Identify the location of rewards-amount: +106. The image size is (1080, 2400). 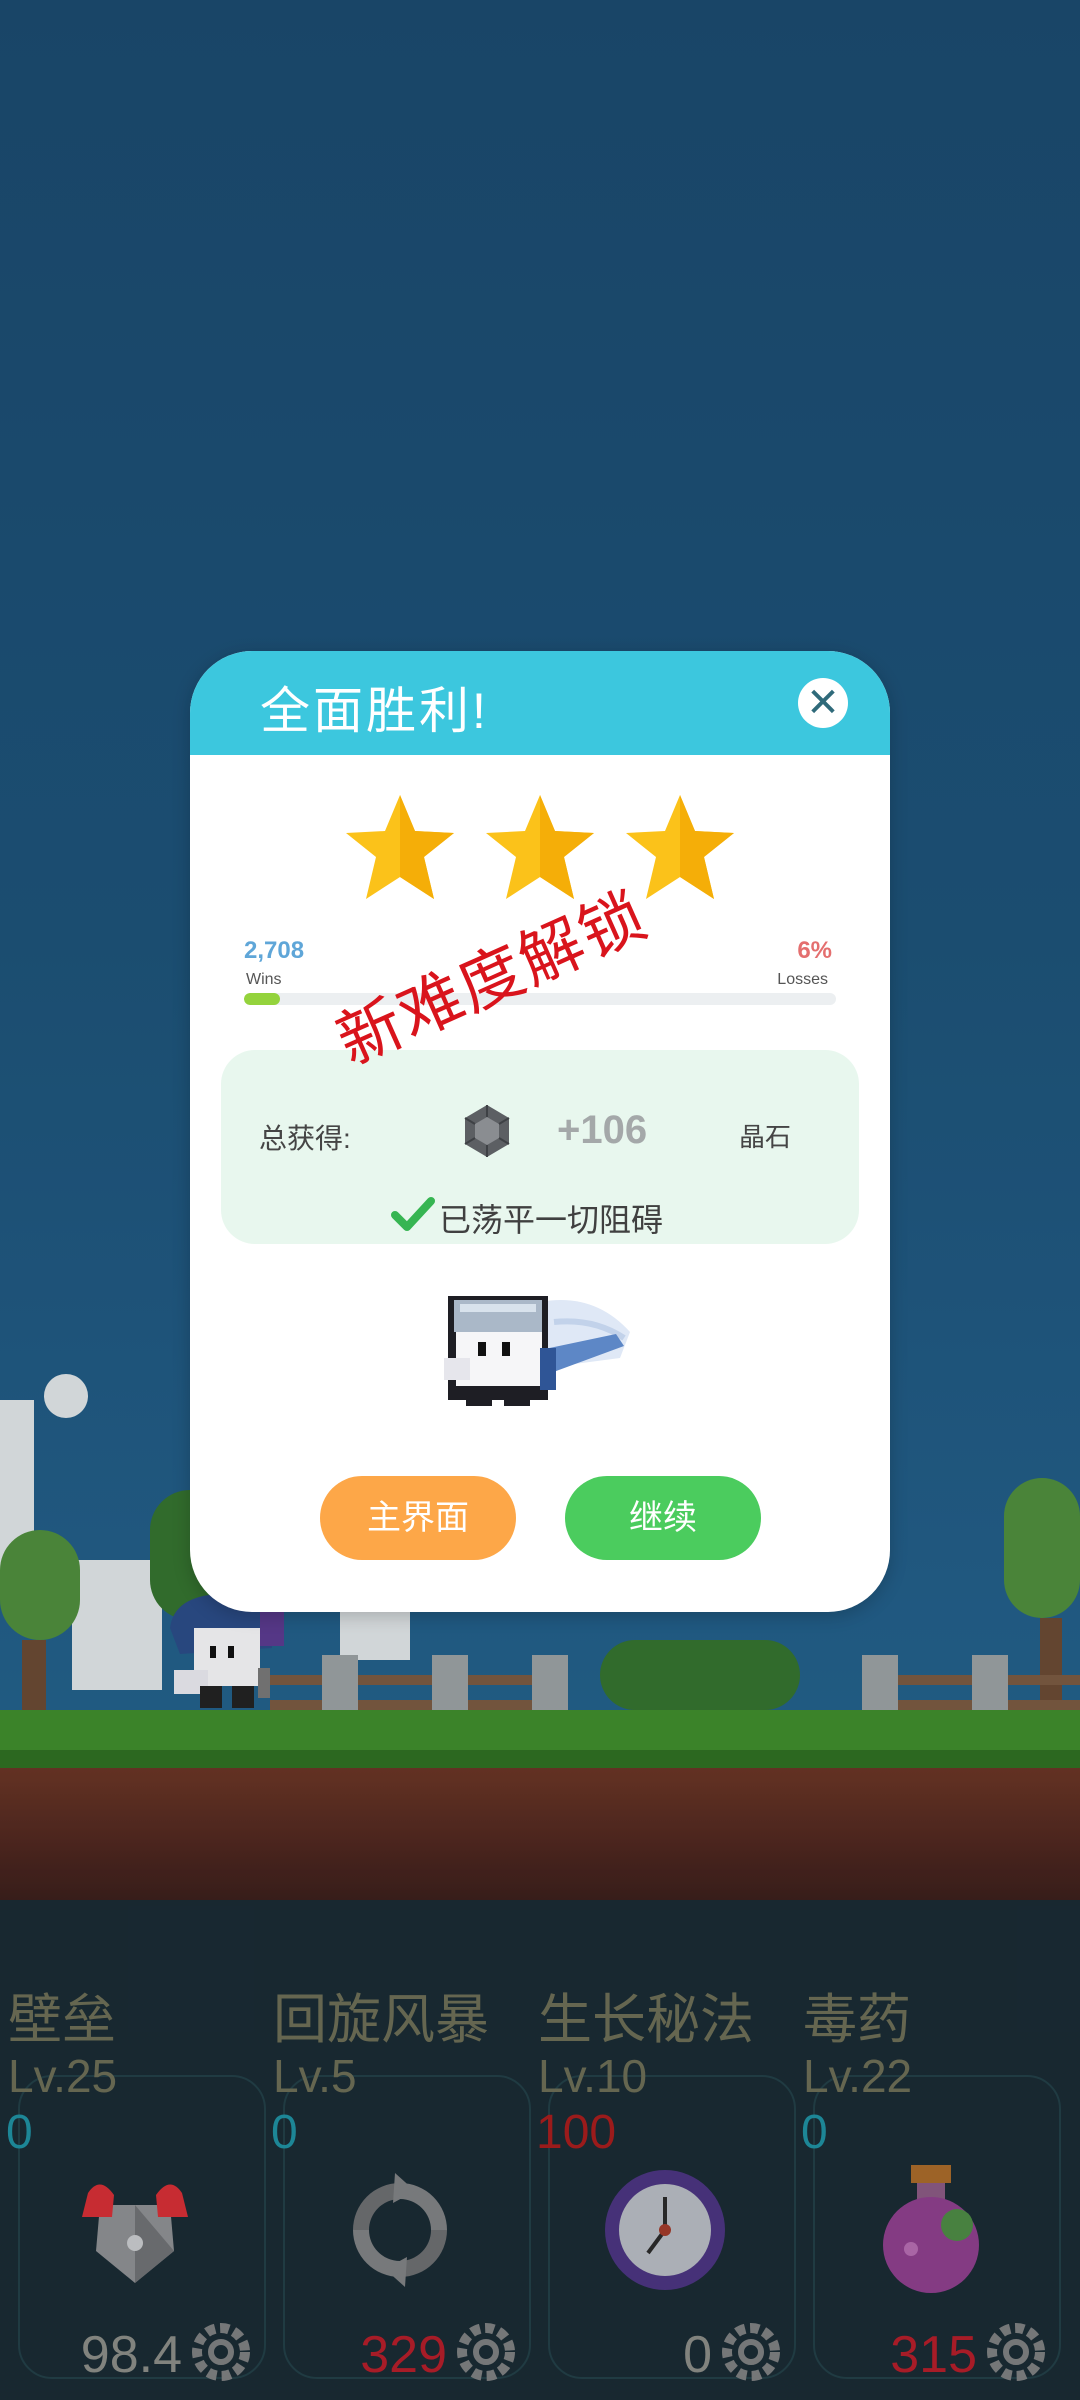
(602, 1130).